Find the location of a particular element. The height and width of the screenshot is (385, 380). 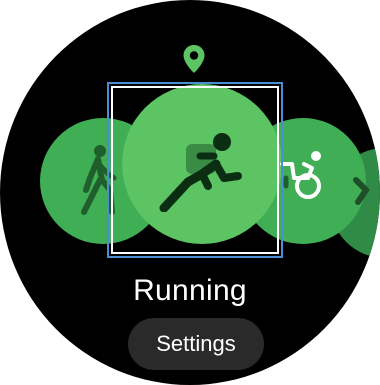

partial-workout-icon is located at coordinates (361, 191).